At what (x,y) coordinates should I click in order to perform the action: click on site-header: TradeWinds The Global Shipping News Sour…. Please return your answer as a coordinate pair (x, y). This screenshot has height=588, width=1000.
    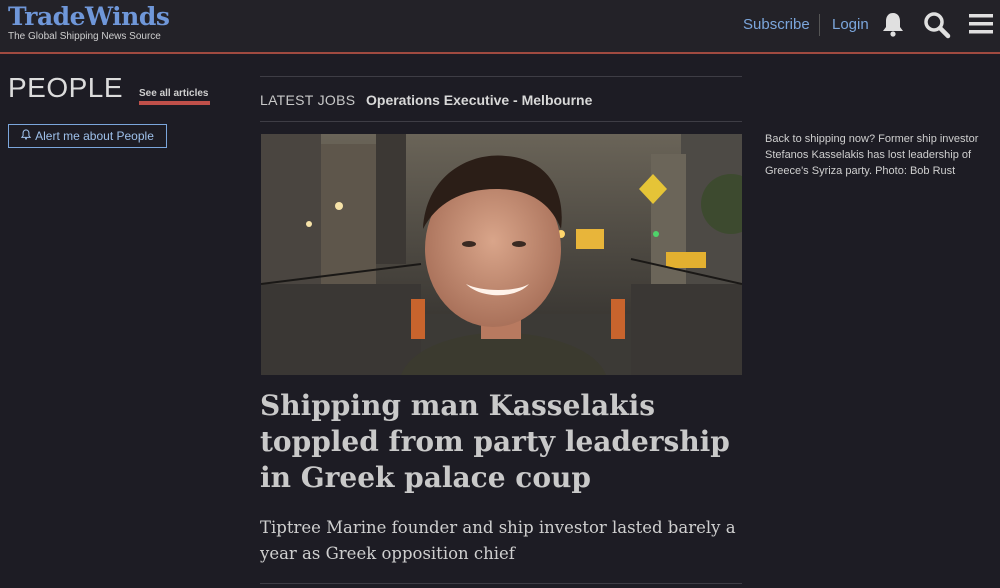
    Looking at the image, I should click on (500, 27).